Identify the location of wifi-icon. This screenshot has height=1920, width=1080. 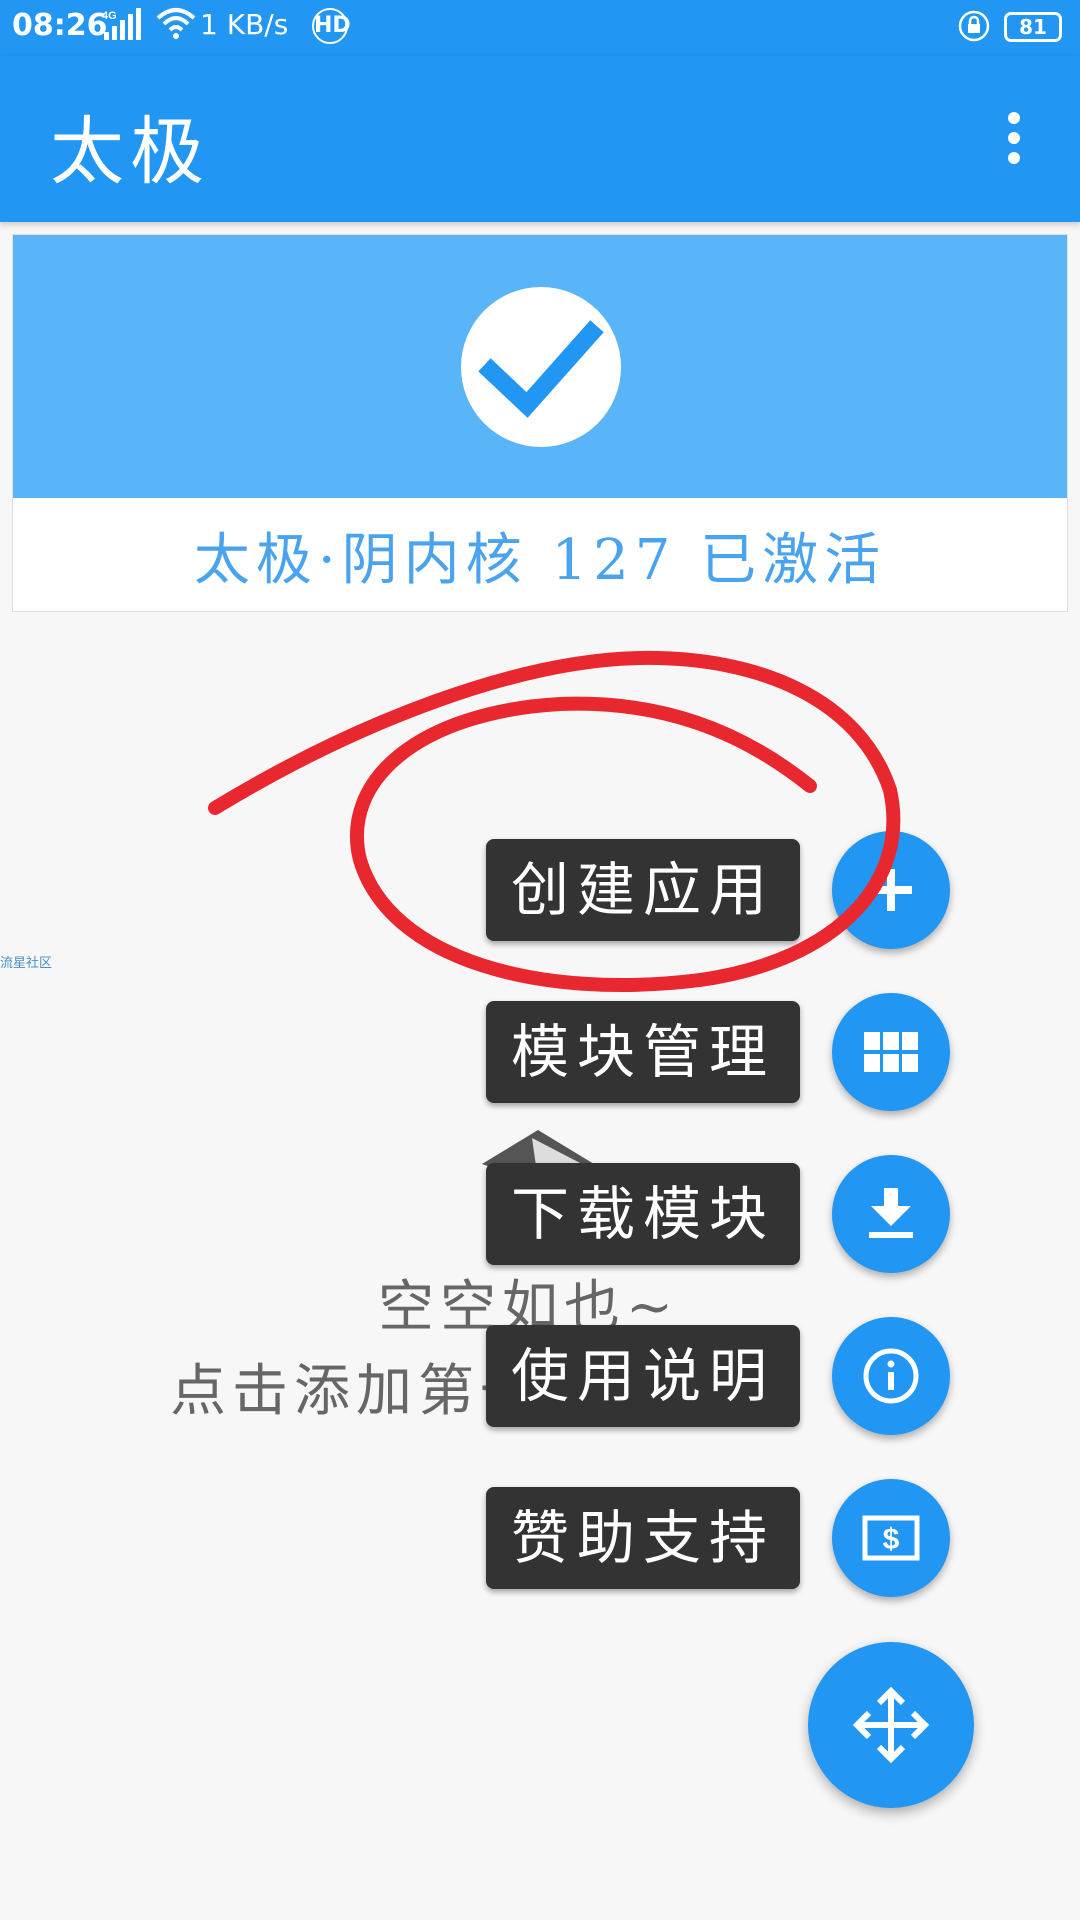
(176, 23).